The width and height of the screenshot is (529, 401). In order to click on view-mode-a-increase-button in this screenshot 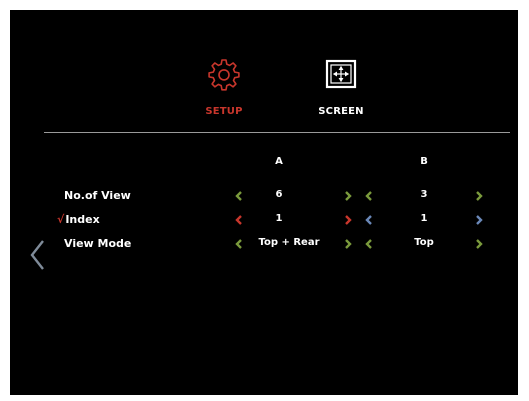, I will do `click(348, 244)`.